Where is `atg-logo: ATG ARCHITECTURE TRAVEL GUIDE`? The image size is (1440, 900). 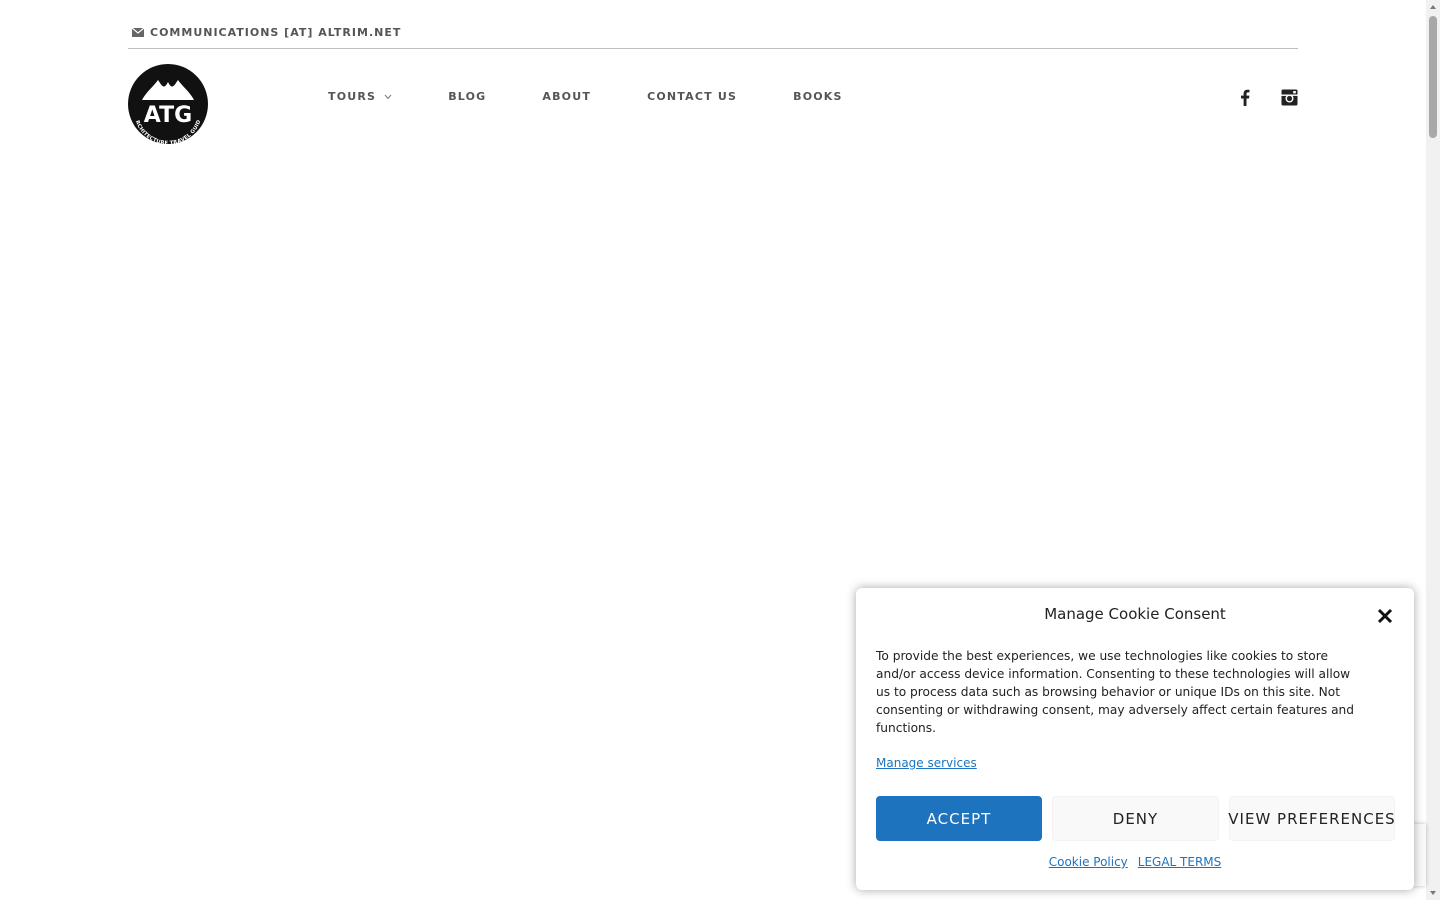 atg-logo: ATG ARCHITECTURE TRAVEL GUIDE is located at coordinates (169, 106).